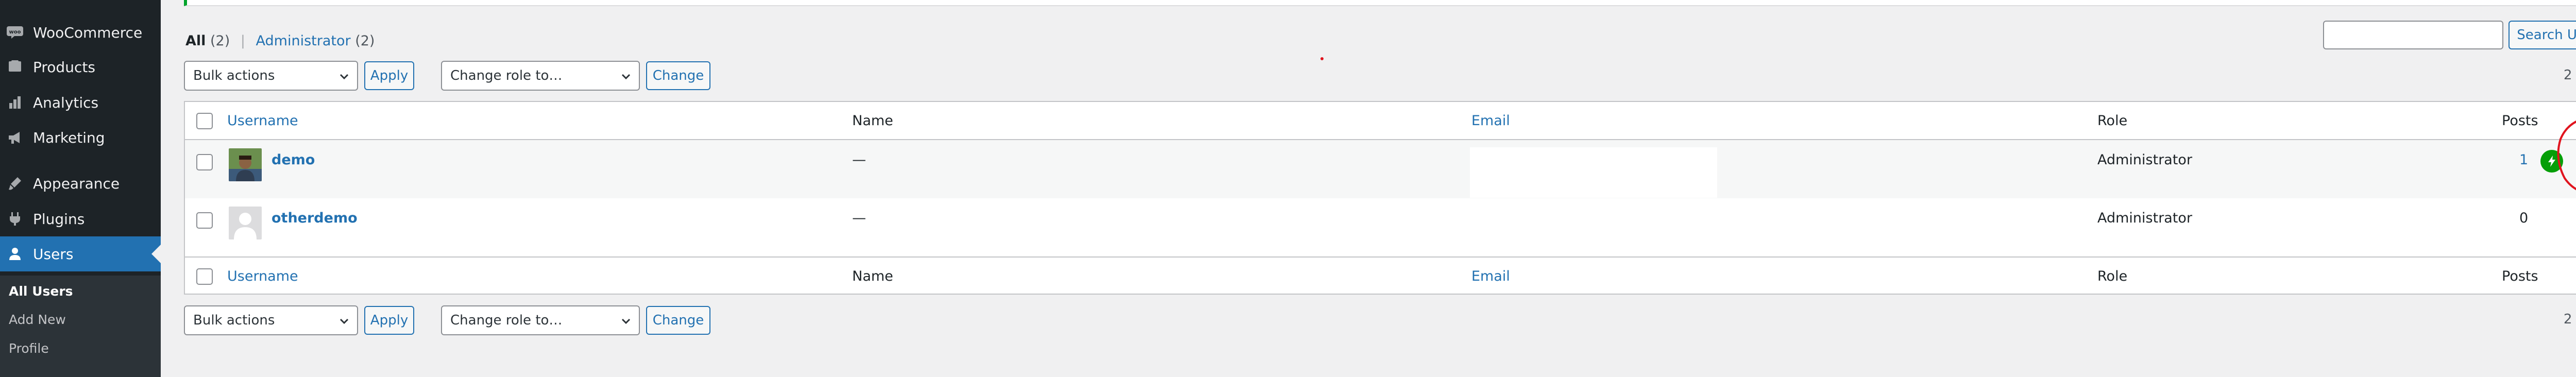  Describe the element at coordinates (64, 67) in the screenshot. I see `sidebar-item-label: Products` at that location.